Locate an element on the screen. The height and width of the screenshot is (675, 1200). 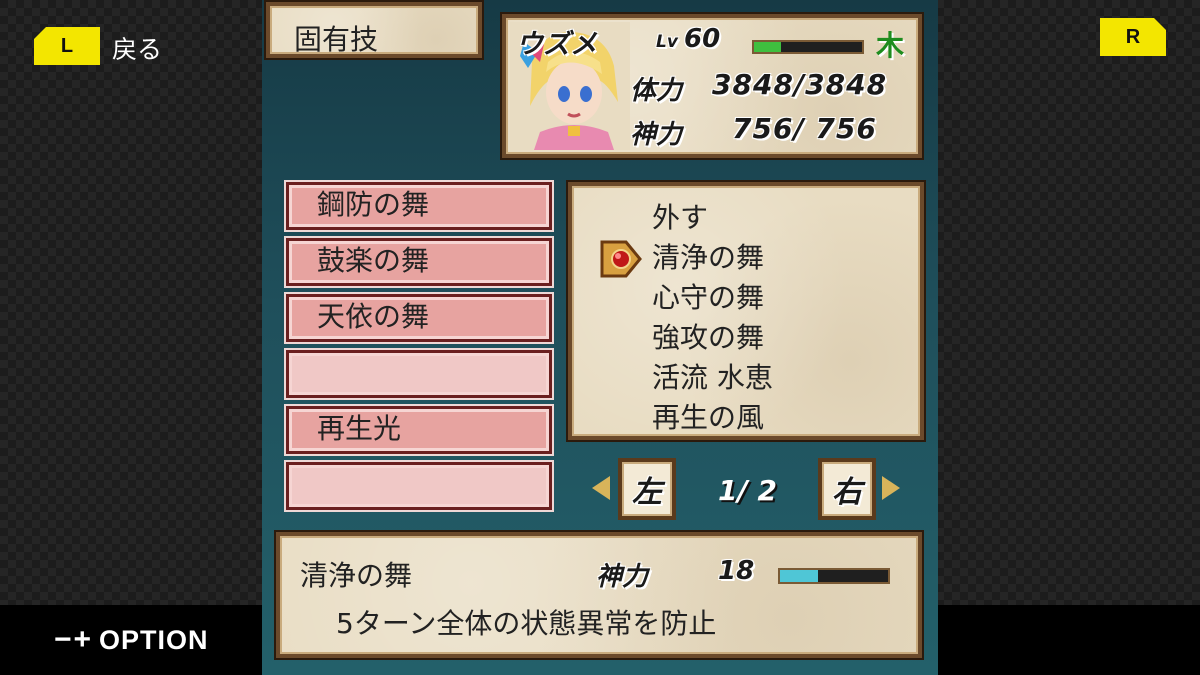
exp-bar is located at coordinates (808, 47).